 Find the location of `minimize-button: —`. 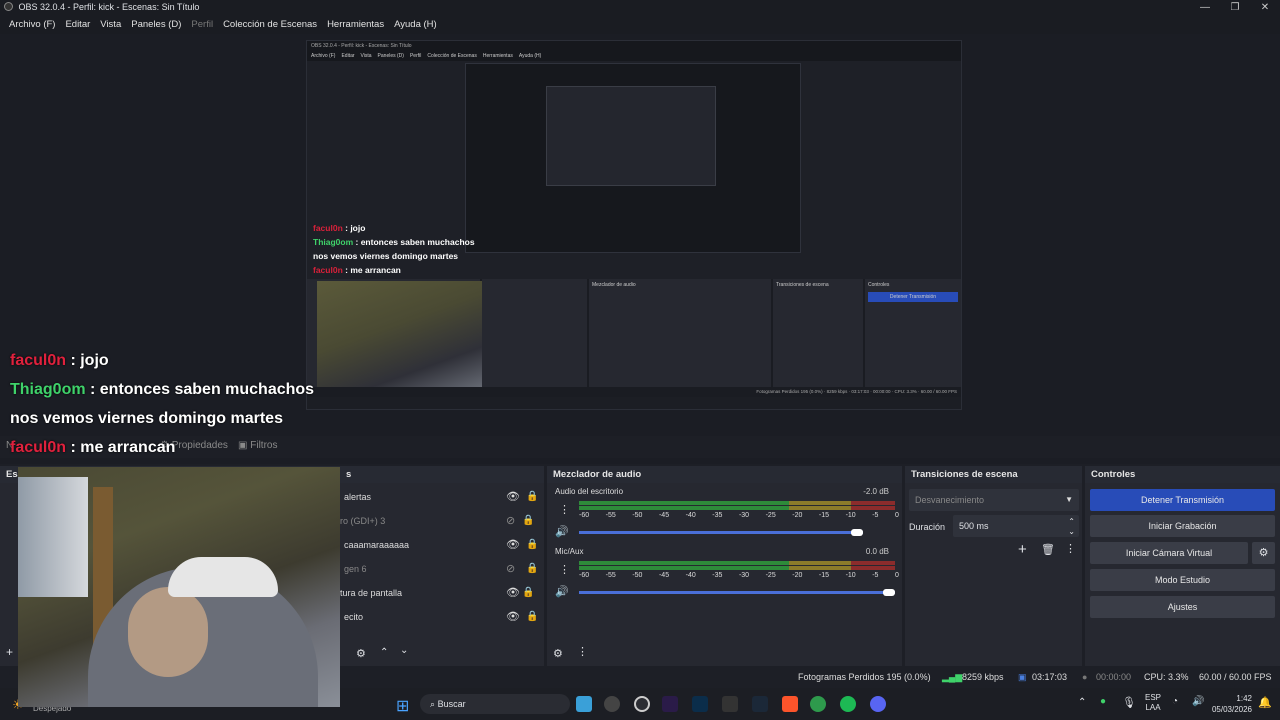

minimize-button: — is located at coordinates (1205, 7).